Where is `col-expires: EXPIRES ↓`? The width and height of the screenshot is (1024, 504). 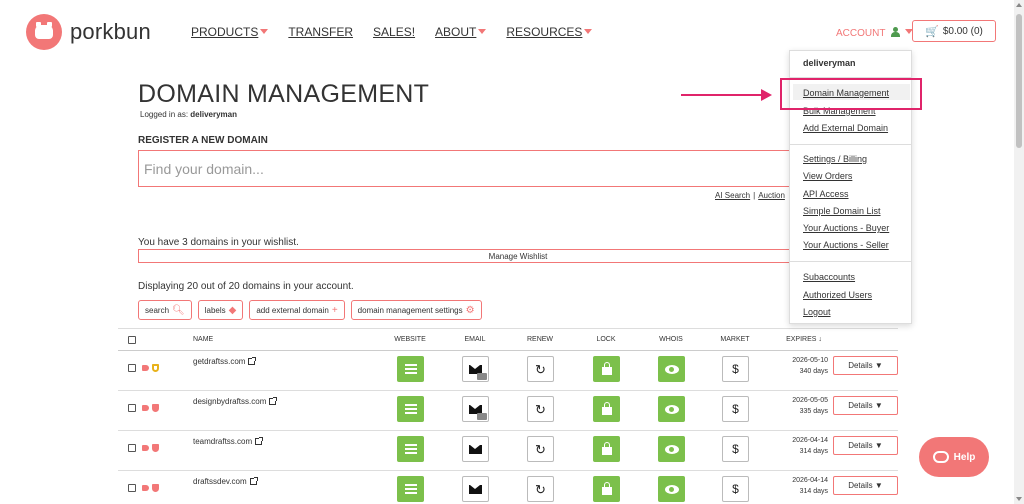 col-expires: EXPIRES ↓ is located at coordinates (804, 339).